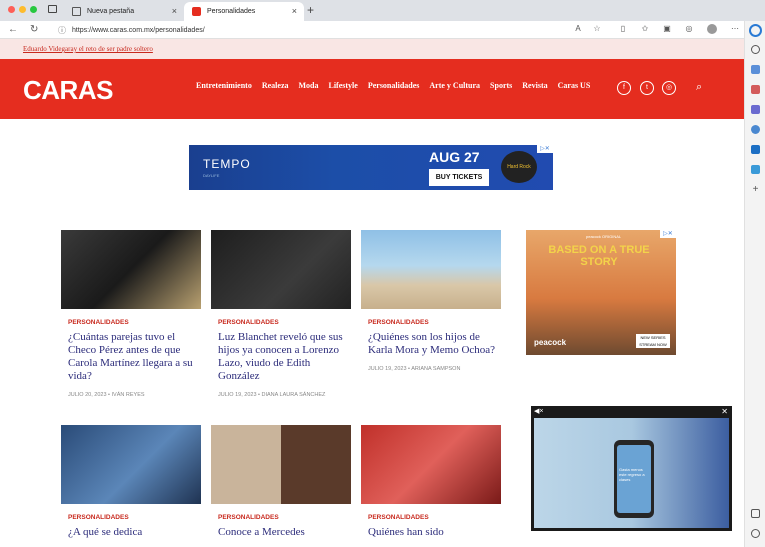 Image resolution: width=765 pixels, height=547 pixels. Describe the element at coordinates (394, 85) in the screenshot. I see `menu-item-personalidades: Personalidades` at that location.